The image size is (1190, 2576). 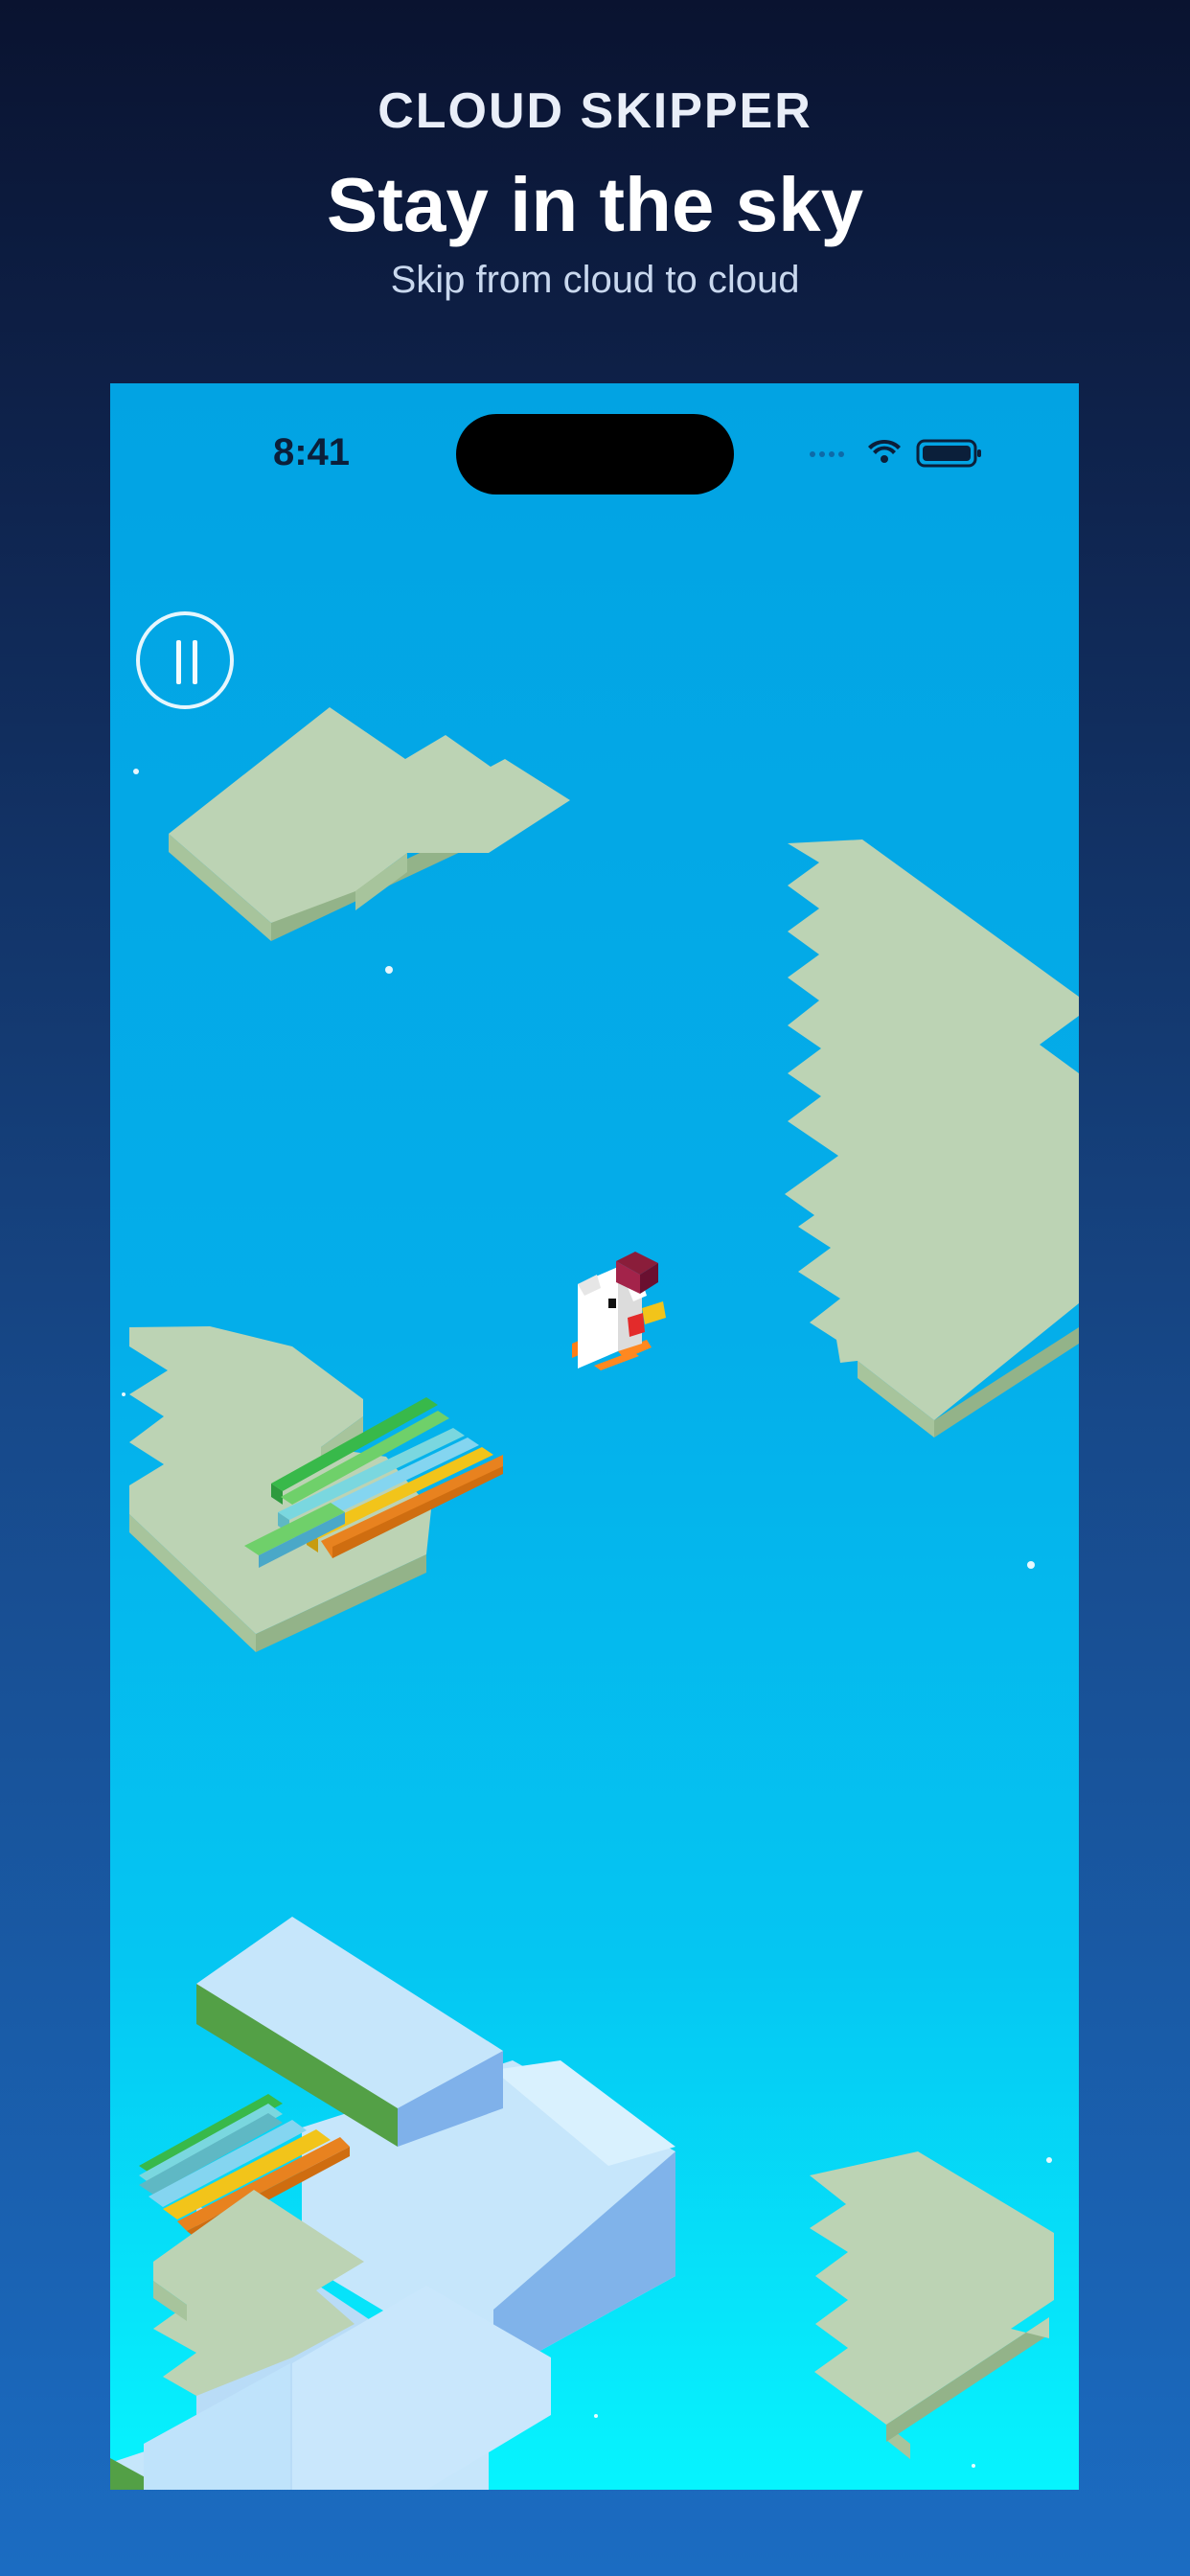 I want to click on wifi-icon, so click(x=885, y=451).